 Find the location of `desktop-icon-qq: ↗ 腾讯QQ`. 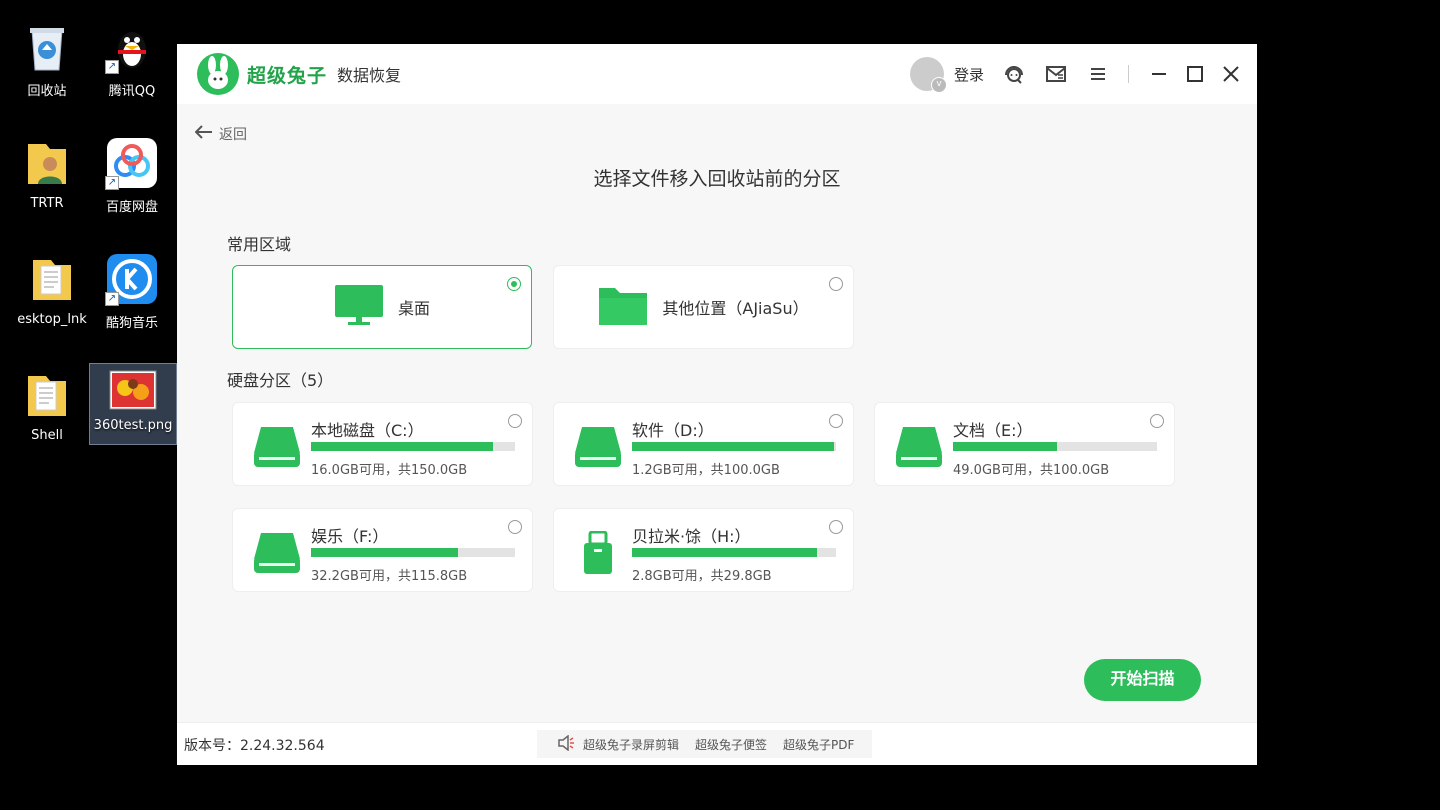

desktop-icon-qq: ↗ 腾讯QQ is located at coordinates (132, 59).